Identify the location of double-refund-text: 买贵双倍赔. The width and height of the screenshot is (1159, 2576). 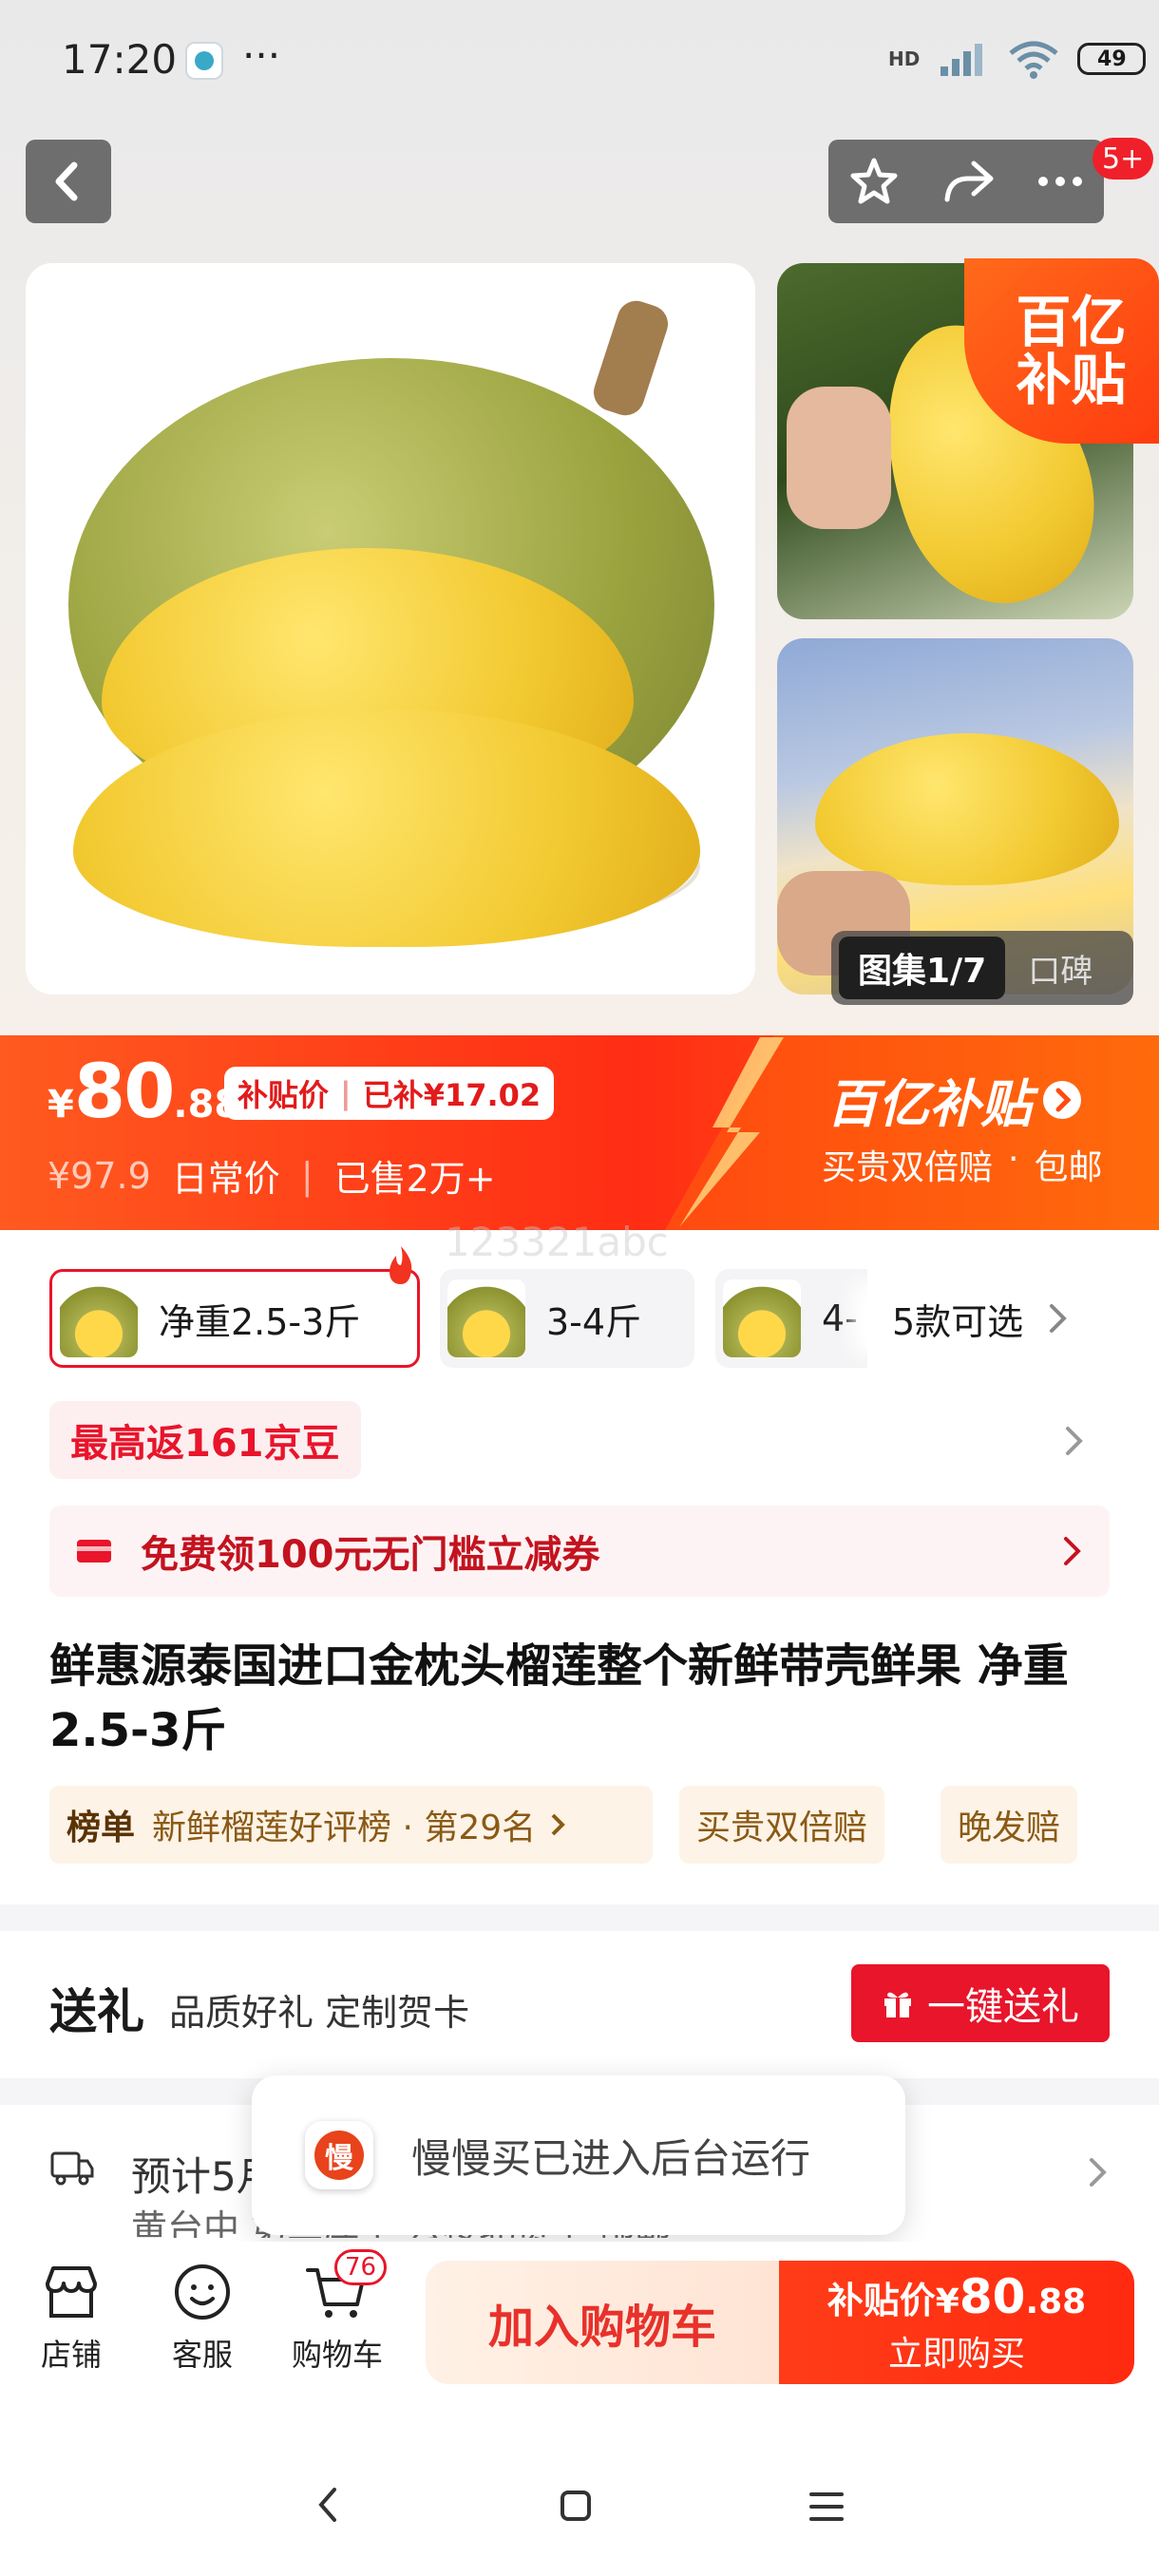
(908, 1167).